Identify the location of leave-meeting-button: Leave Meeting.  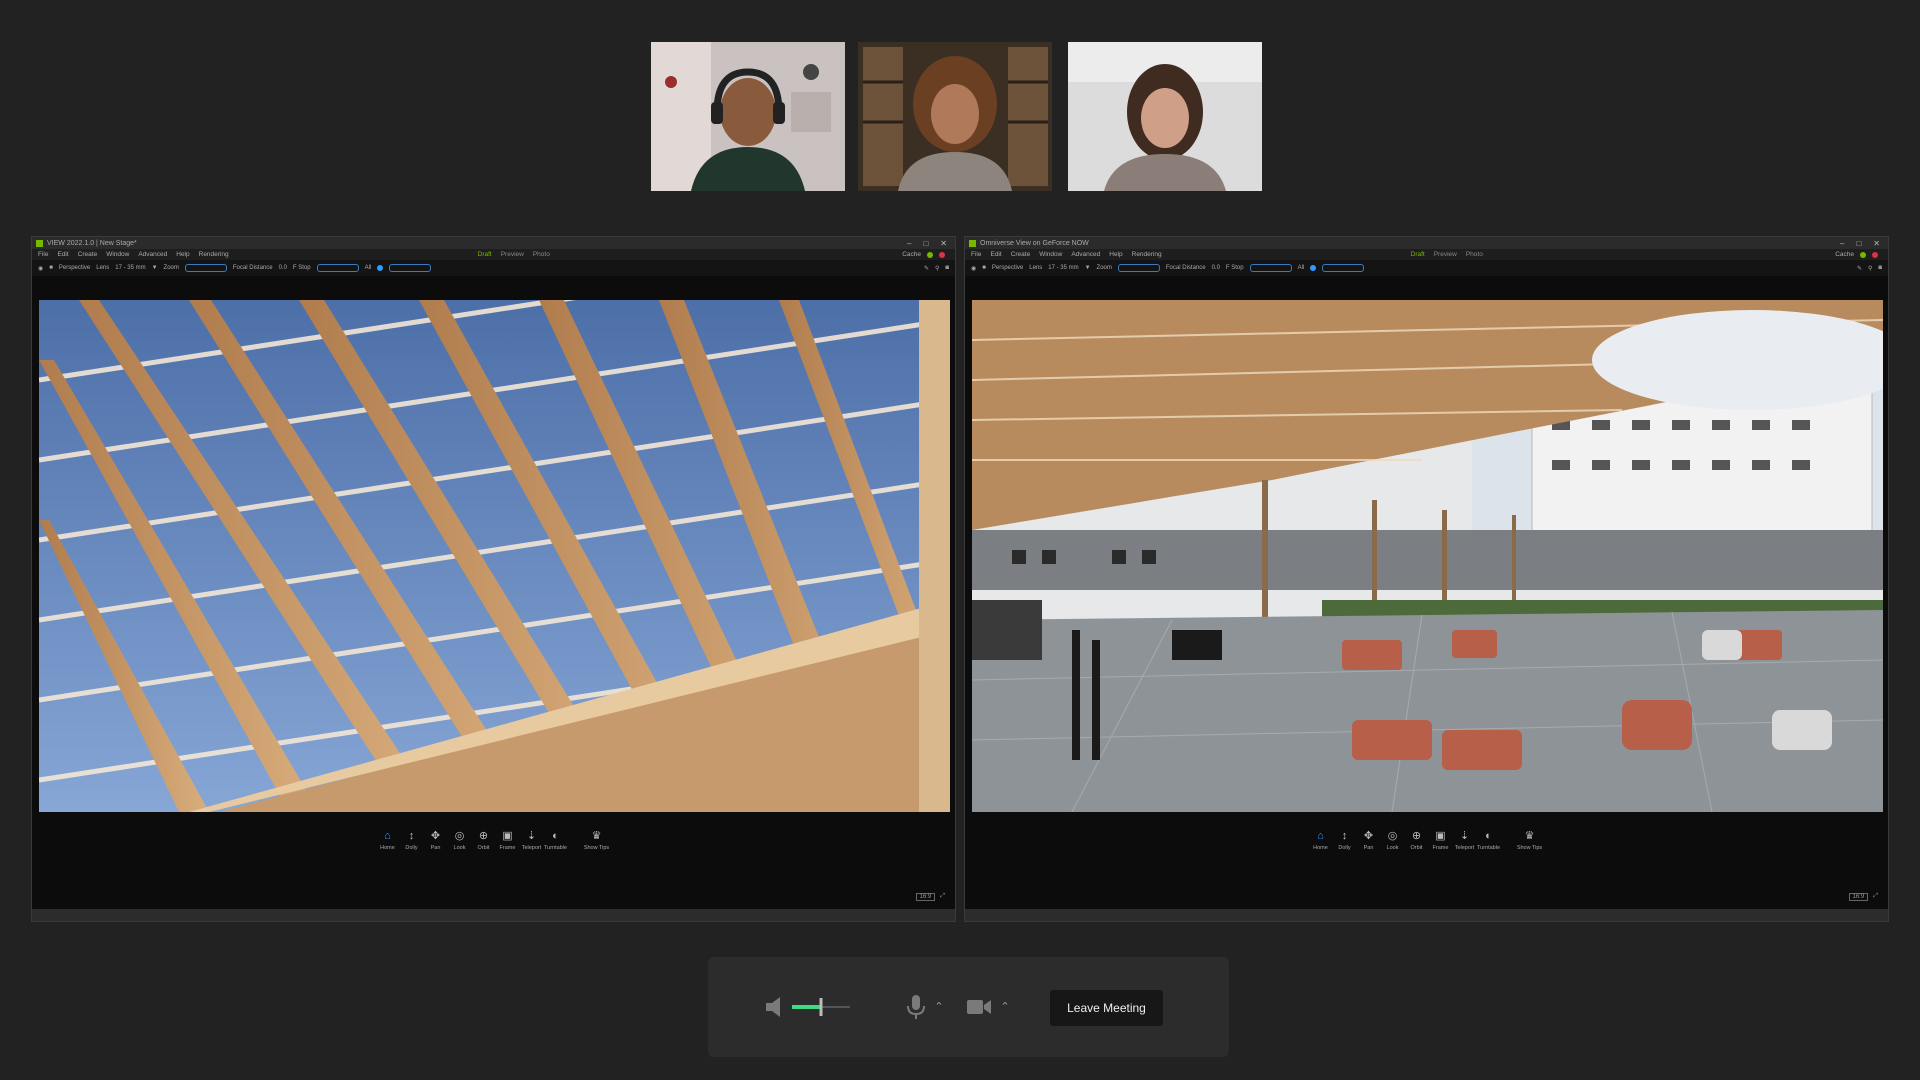
(1106, 1008).